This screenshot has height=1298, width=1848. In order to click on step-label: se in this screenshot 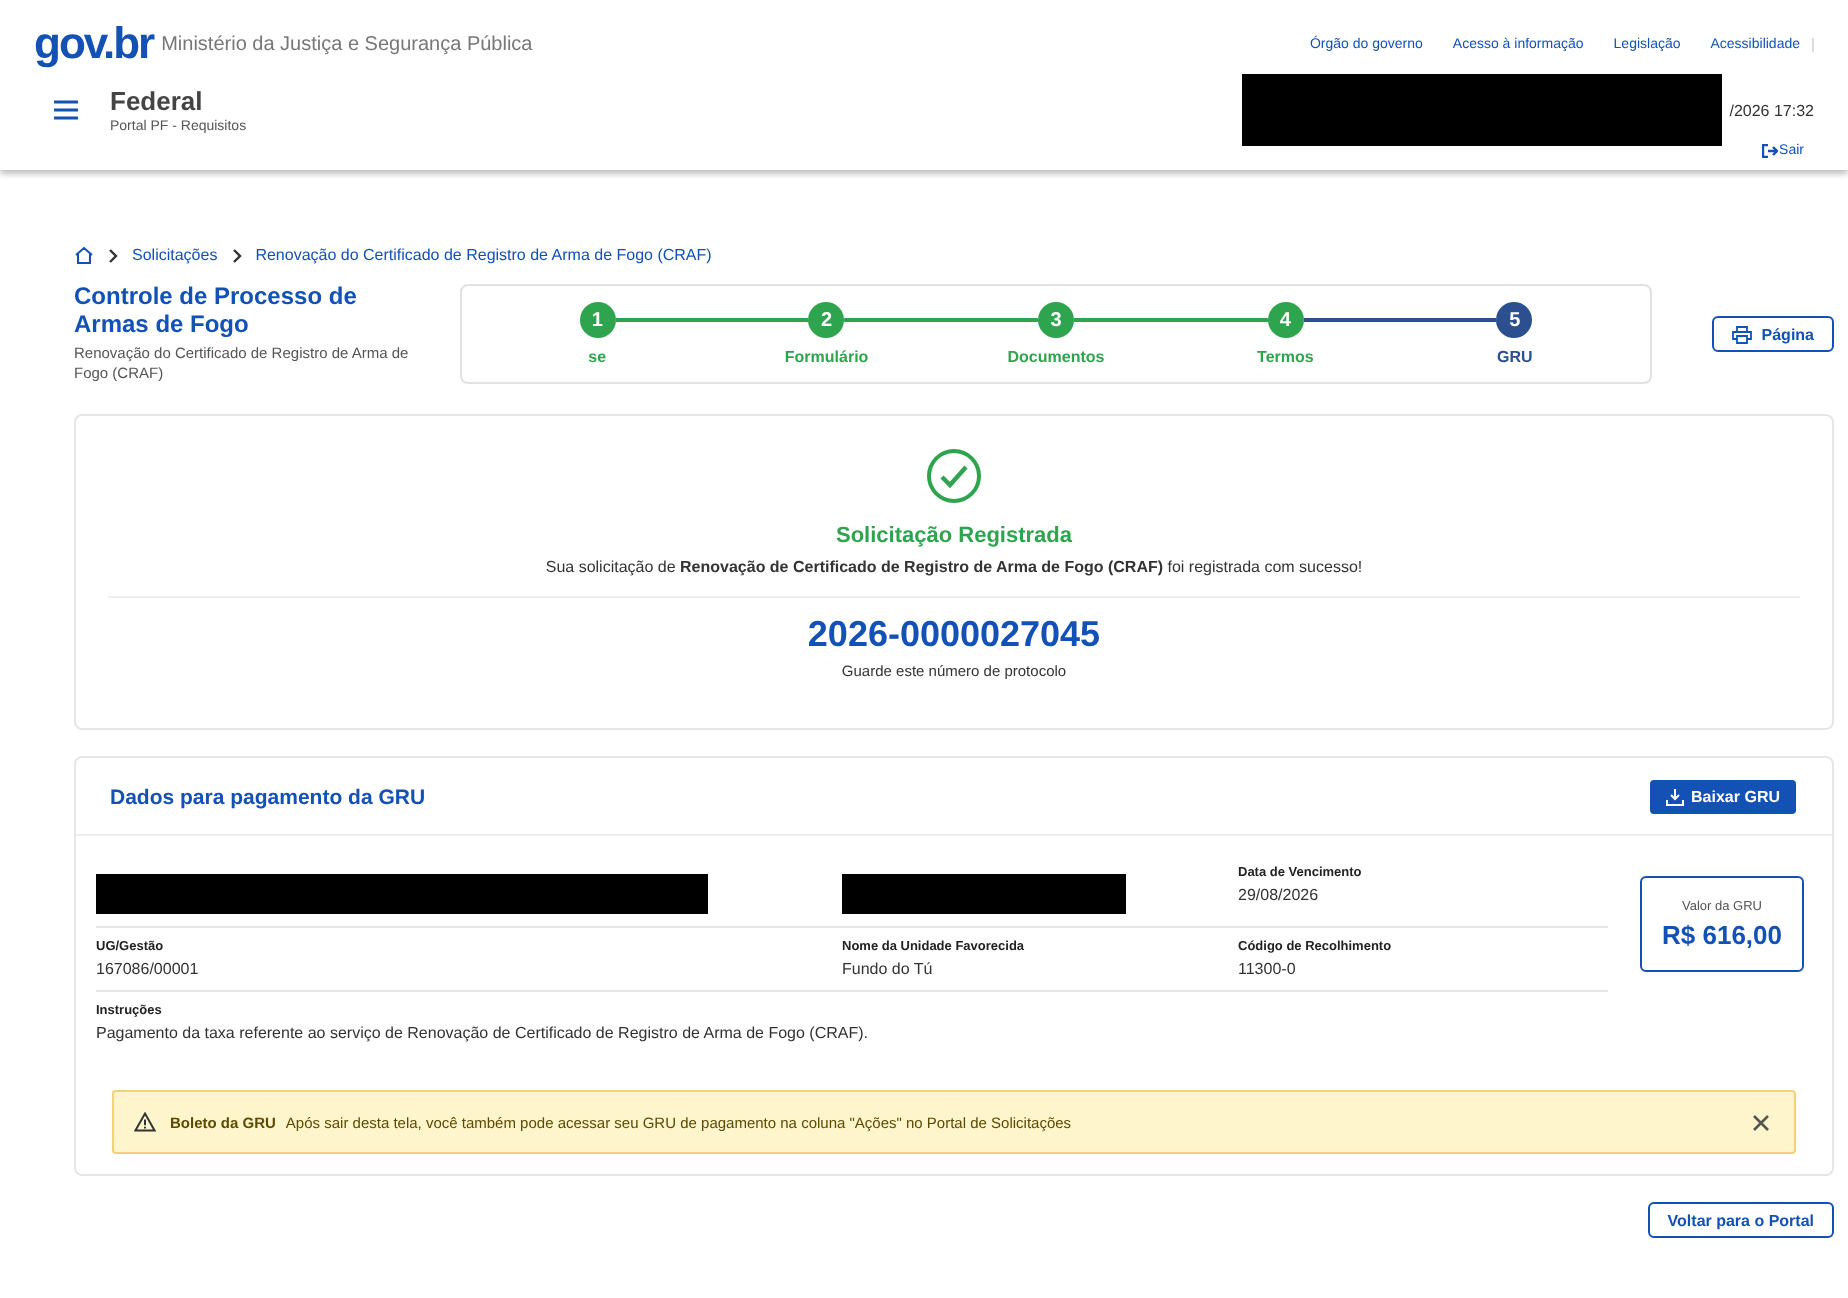, I will do `click(597, 357)`.